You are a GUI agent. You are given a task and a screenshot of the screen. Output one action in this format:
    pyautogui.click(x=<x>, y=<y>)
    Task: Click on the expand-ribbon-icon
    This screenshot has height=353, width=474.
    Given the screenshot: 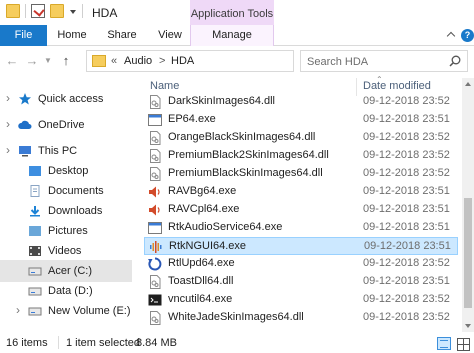 What is the action you would take?
    pyautogui.click(x=452, y=35)
    